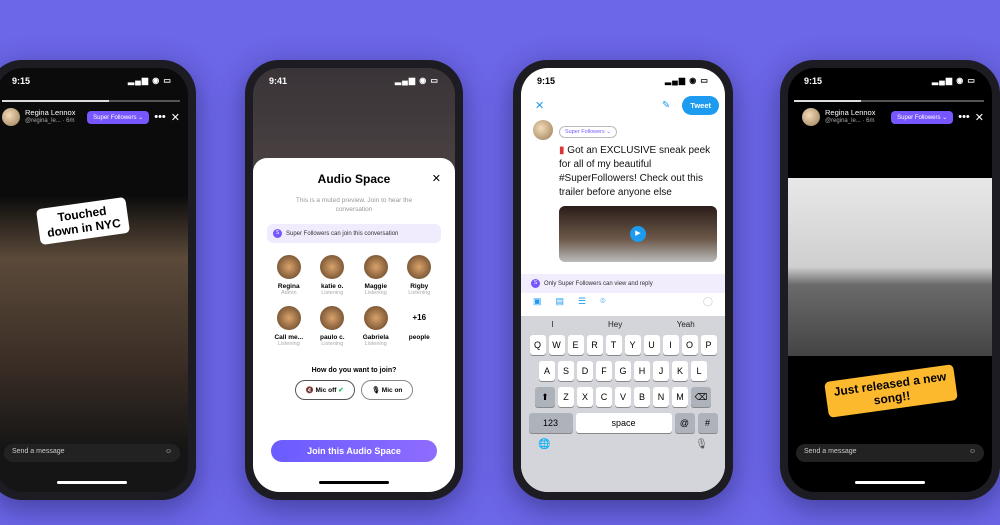 The width and height of the screenshot is (1000, 525). Describe the element at coordinates (680, 371) in the screenshot. I see `key: K` at that location.